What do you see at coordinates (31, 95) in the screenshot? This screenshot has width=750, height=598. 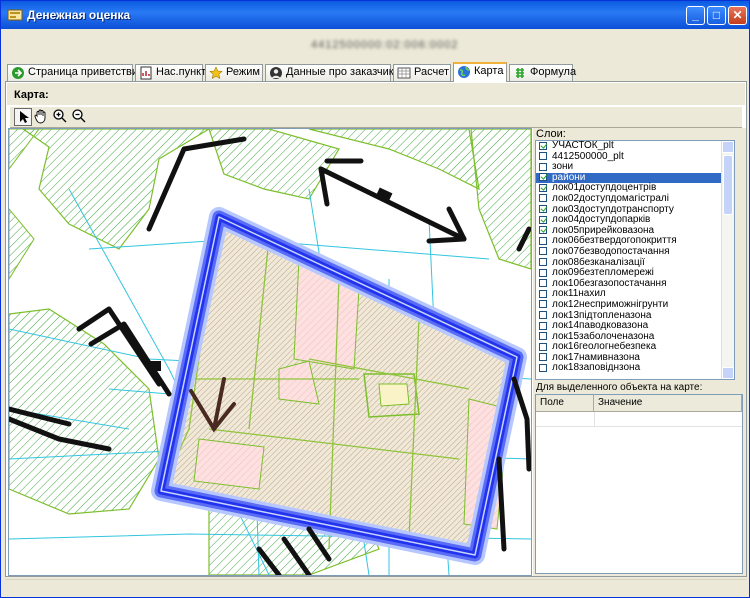 I see `map-label: Карта:` at bounding box center [31, 95].